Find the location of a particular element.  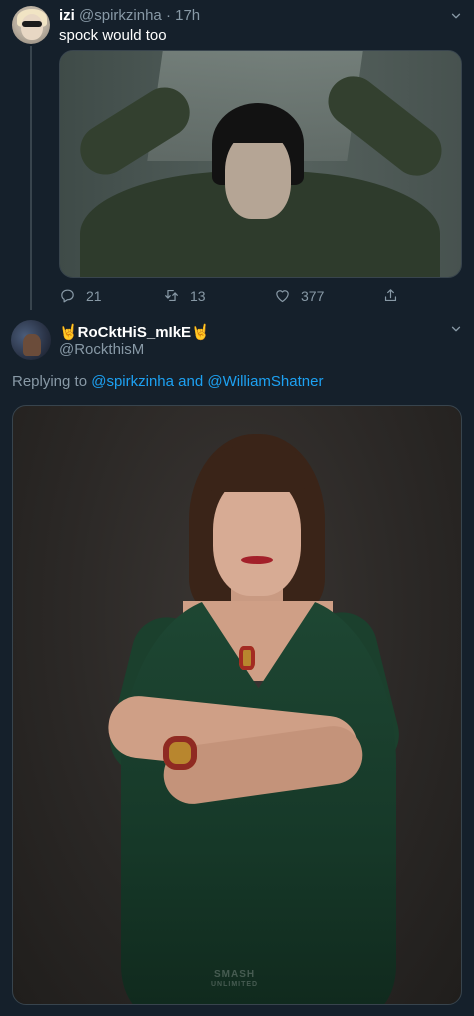

display-name: 🤘RoCktHiS_mIkE🤘 is located at coordinates (134, 333).